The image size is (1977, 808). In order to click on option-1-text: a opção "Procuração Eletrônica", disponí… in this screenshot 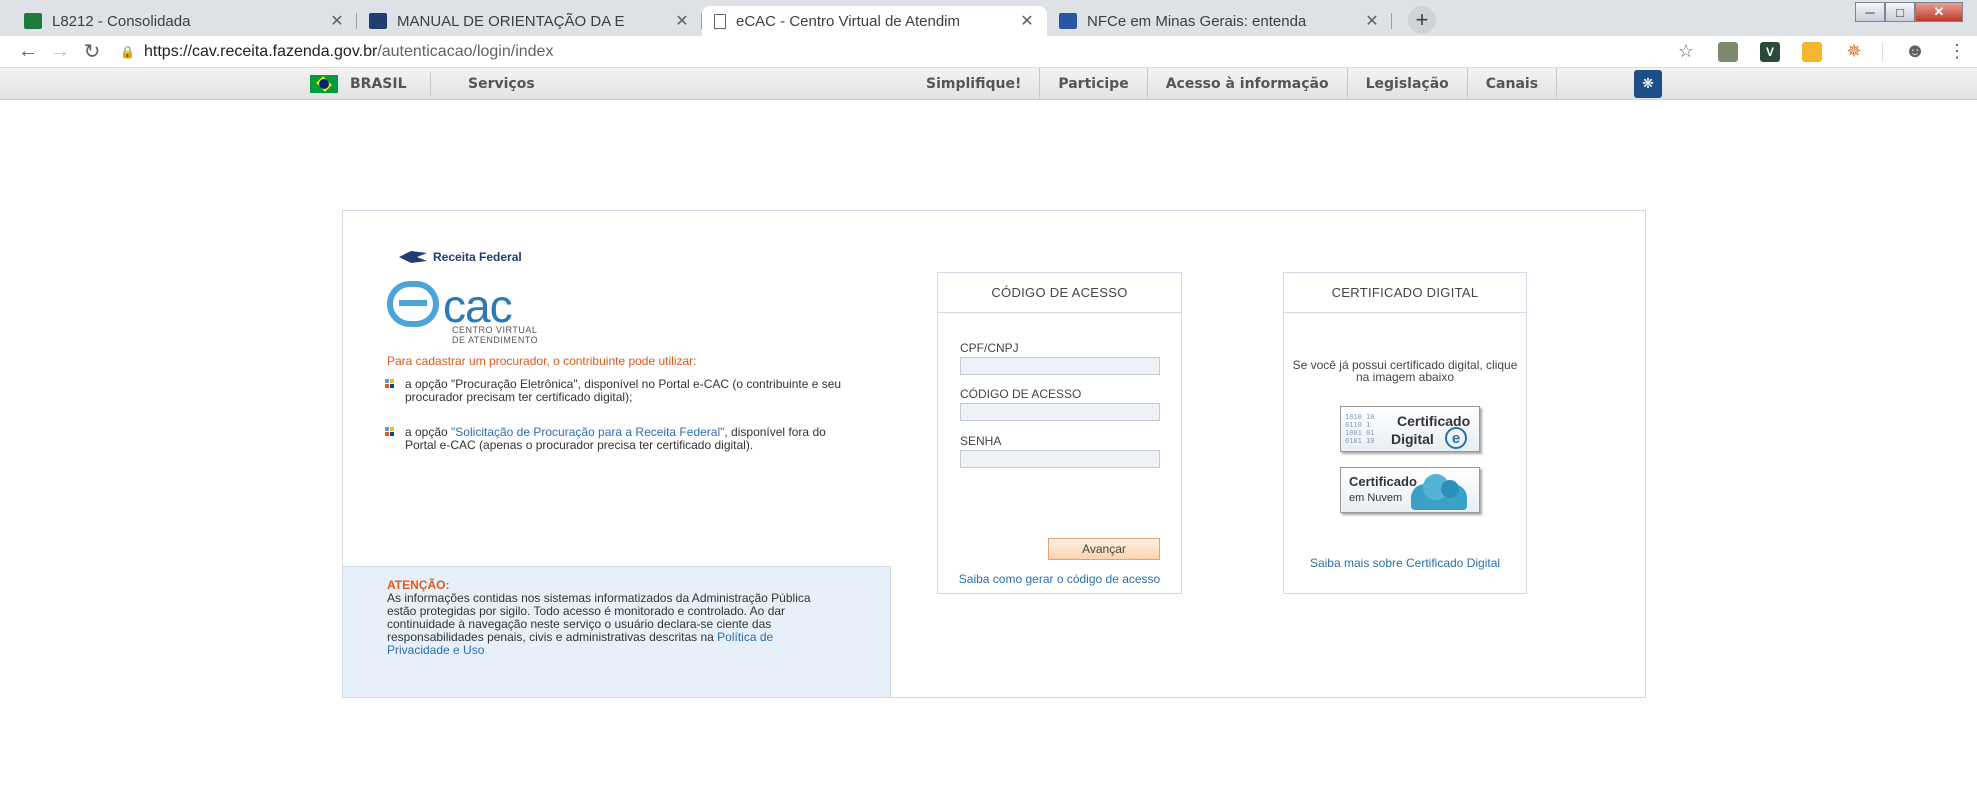, I will do `click(623, 390)`.